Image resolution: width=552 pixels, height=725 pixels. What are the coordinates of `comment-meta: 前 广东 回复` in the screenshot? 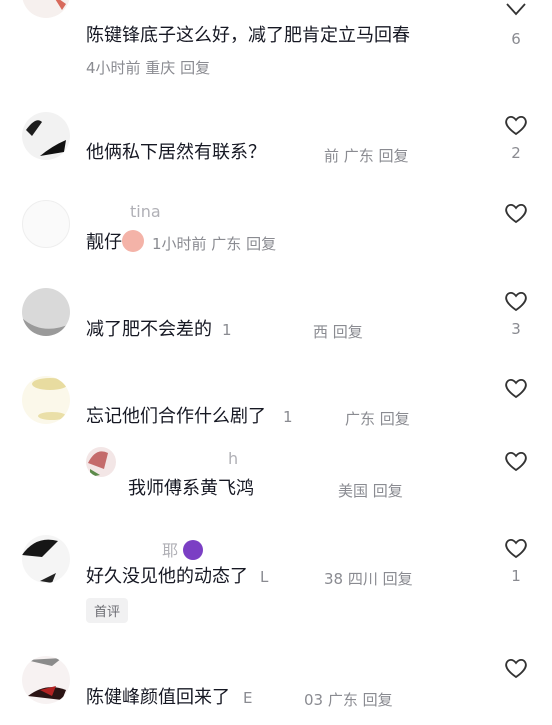 It's located at (366, 156).